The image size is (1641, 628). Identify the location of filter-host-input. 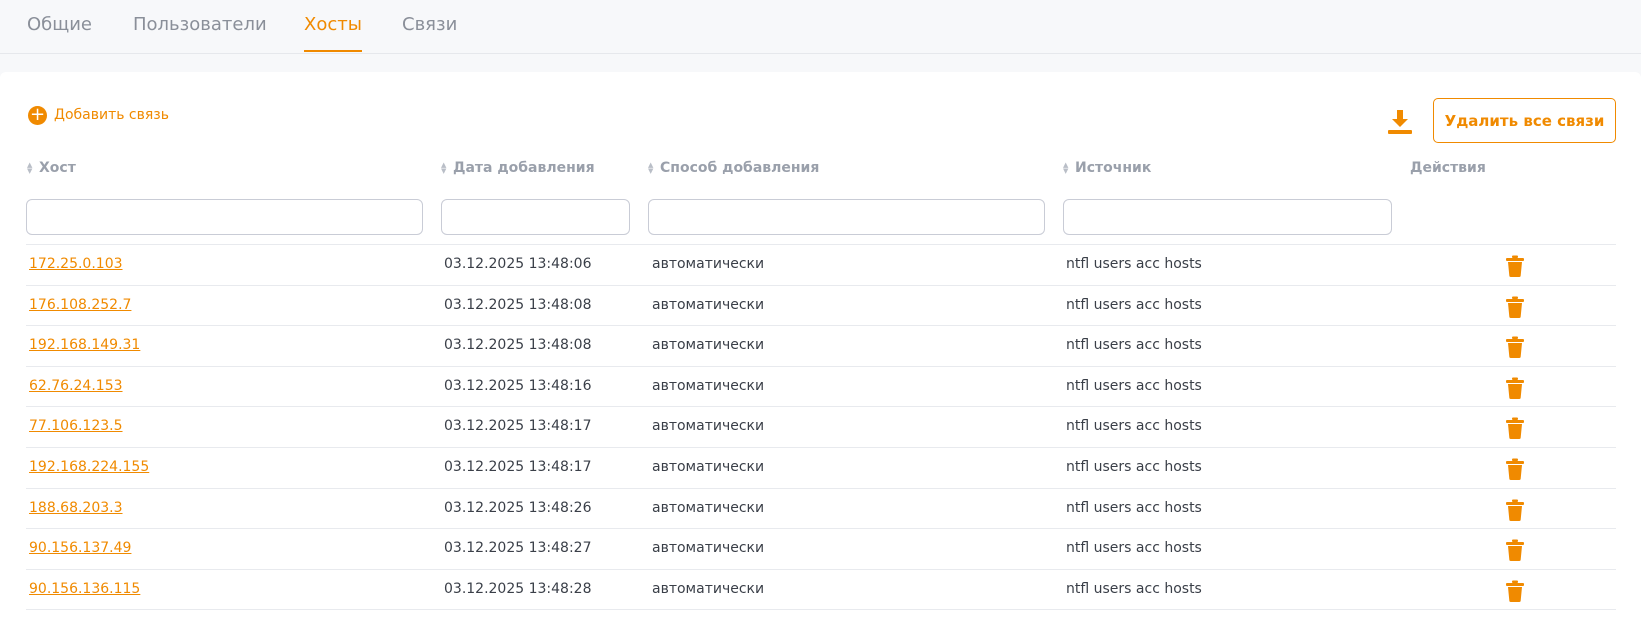
(224, 217).